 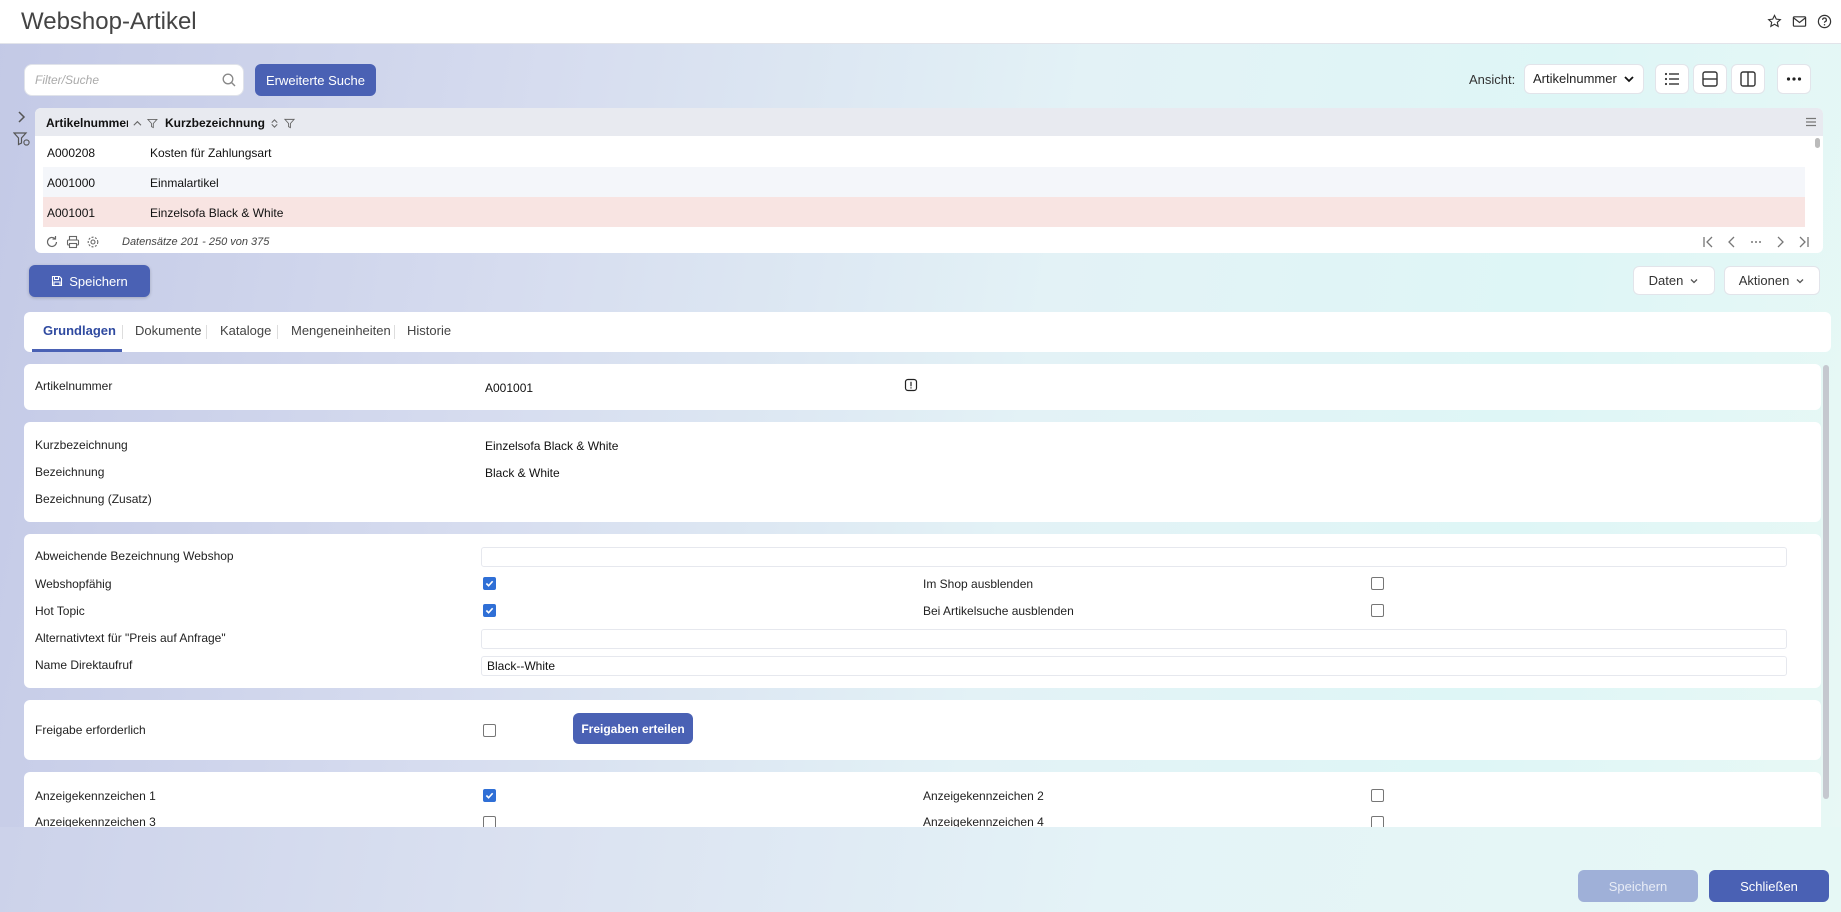 I want to click on cell-artikelnummer: A000208, so click(x=71, y=153).